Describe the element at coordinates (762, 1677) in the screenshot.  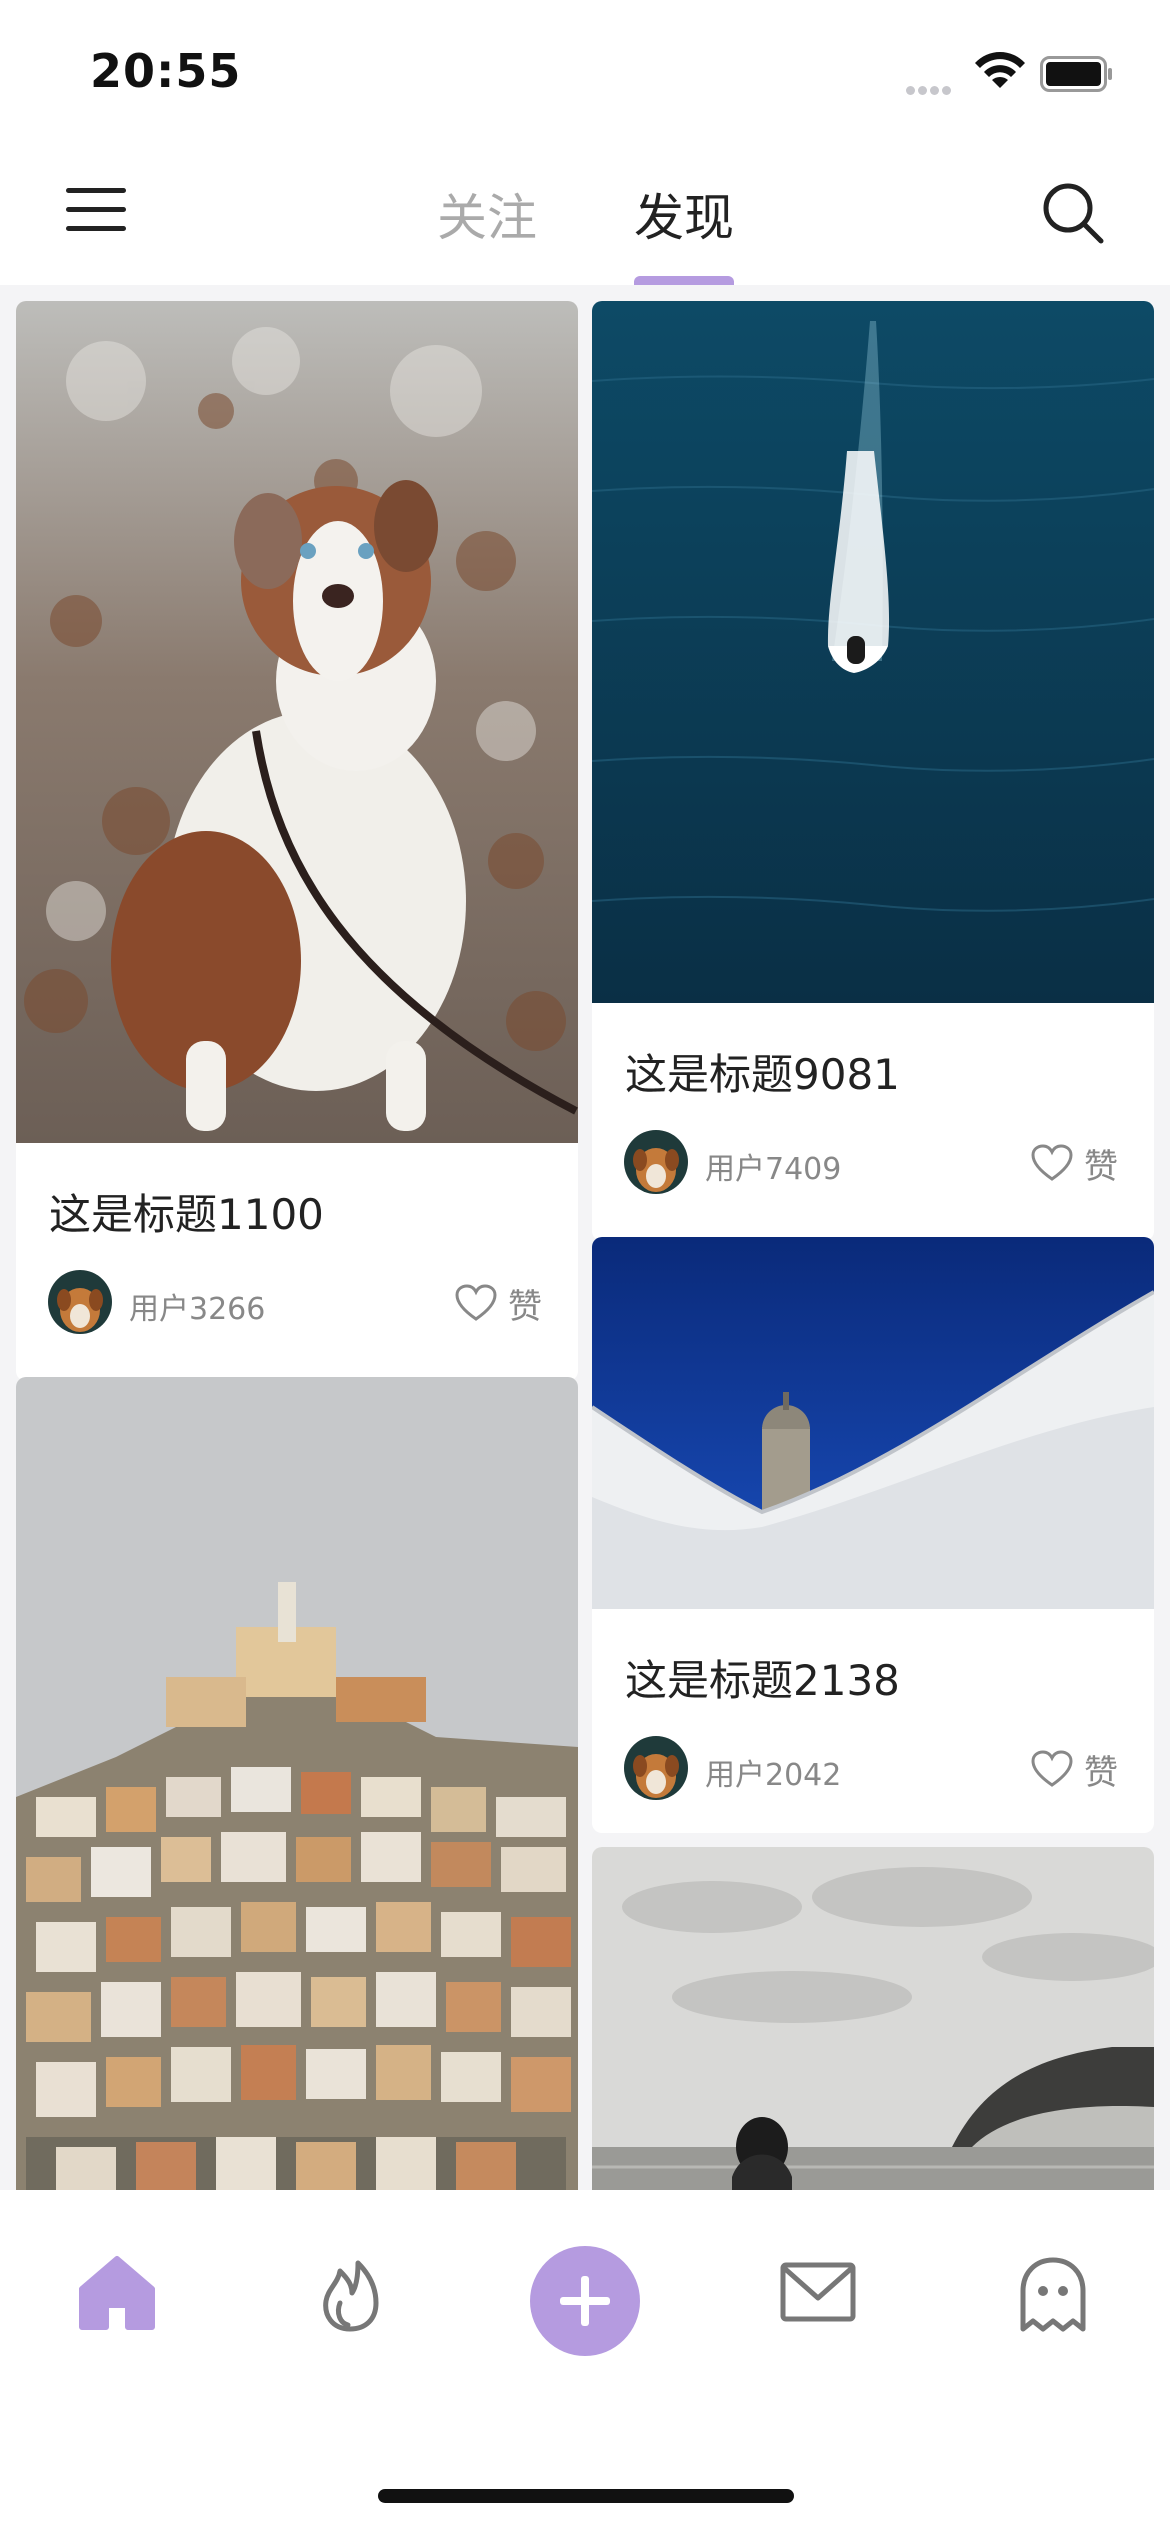
I see `card-title: 这是标题2138` at that location.